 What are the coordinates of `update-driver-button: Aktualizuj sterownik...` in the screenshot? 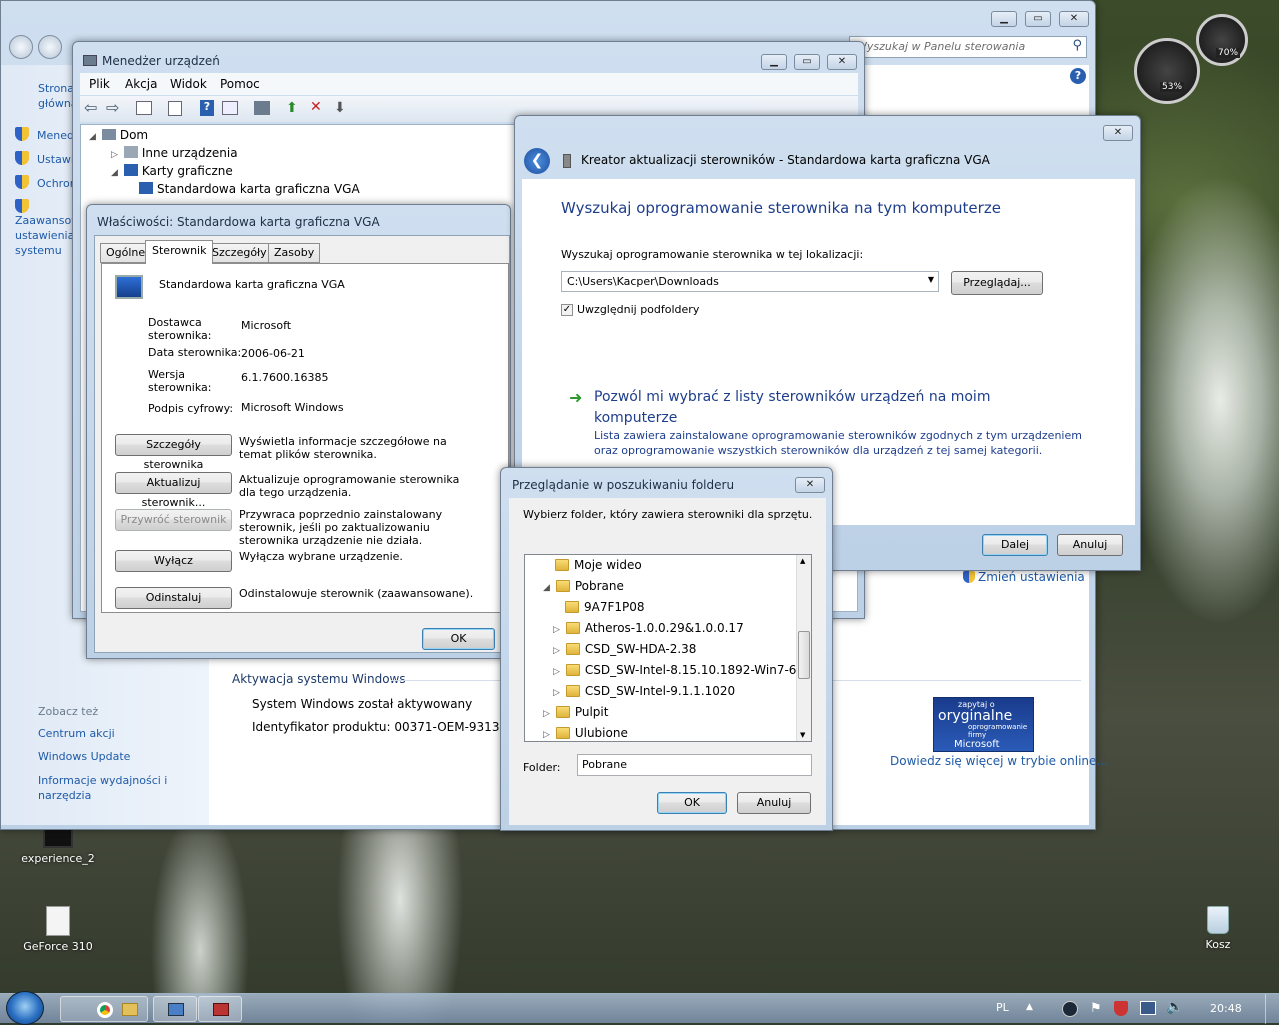 It's located at (173, 490).